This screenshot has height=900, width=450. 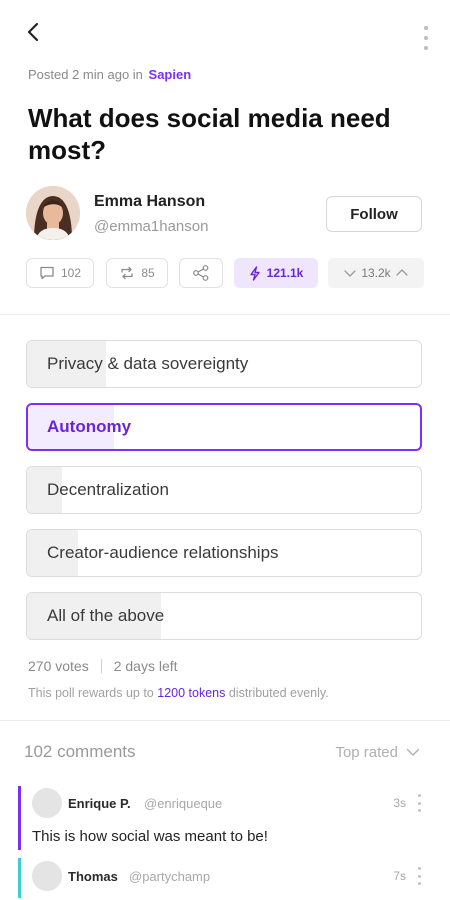 What do you see at coordinates (106, 615) in the screenshot?
I see `poll-option-label: All of the above` at bounding box center [106, 615].